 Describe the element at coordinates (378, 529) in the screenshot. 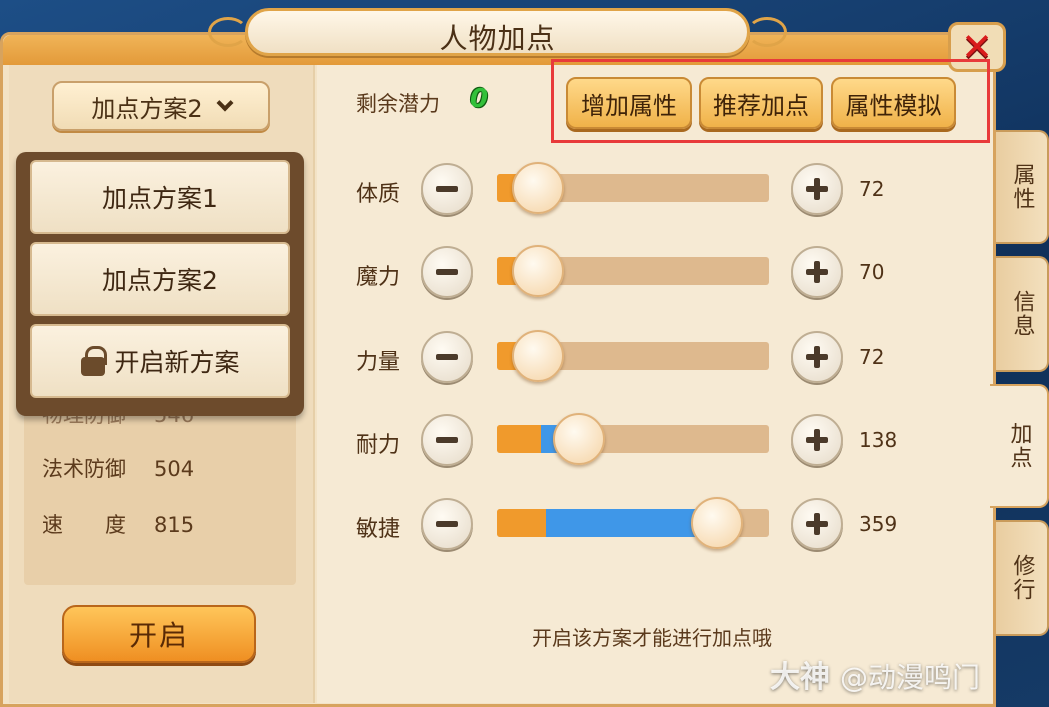

I see `attr-label: 敏捷` at that location.